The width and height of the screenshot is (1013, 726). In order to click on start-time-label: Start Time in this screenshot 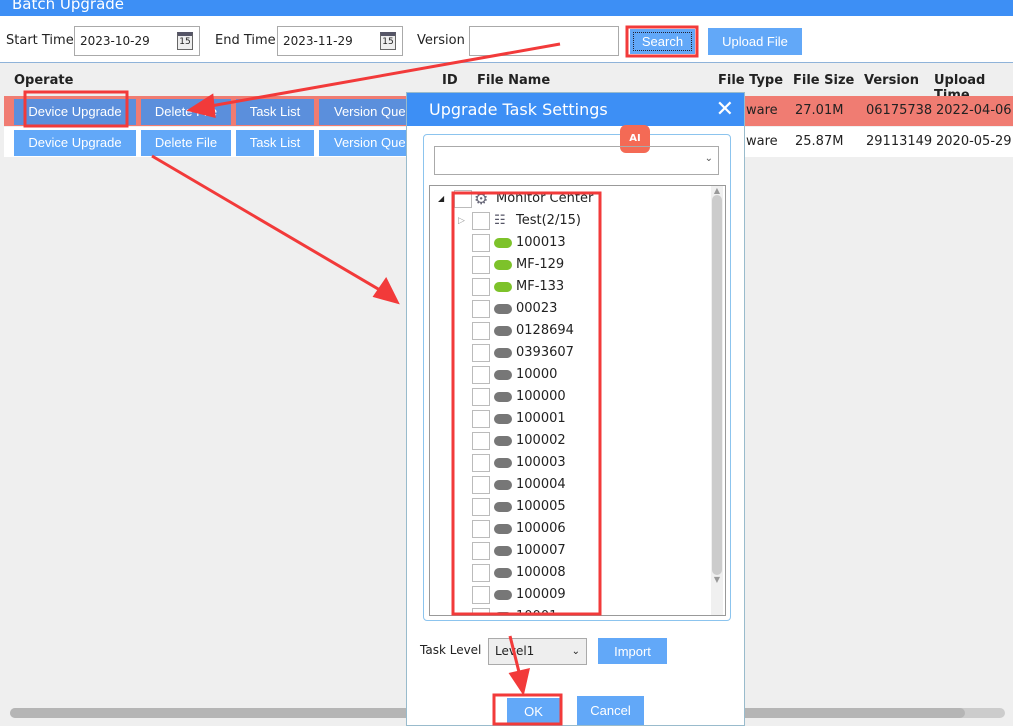, I will do `click(40, 40)`.